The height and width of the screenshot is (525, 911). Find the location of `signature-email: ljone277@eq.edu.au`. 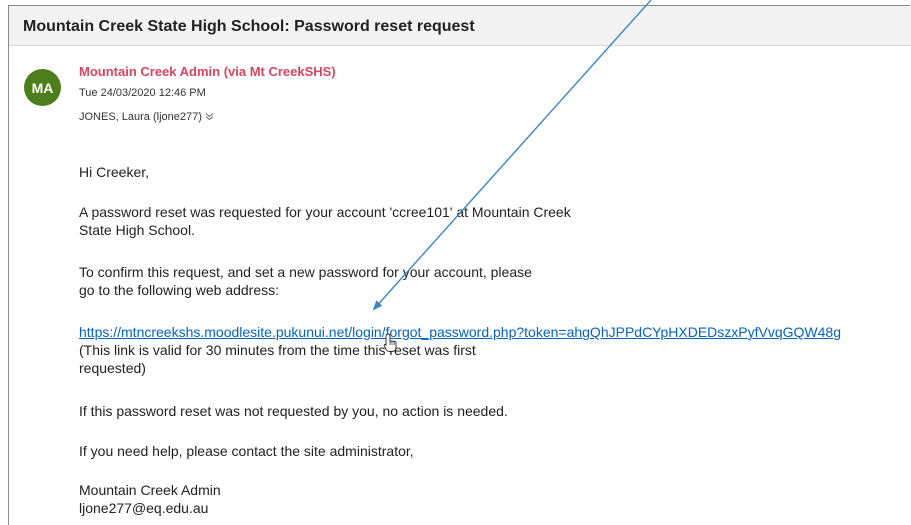

signature-email: ljone277@eq.edu.au is located at coordinates (144, 508).